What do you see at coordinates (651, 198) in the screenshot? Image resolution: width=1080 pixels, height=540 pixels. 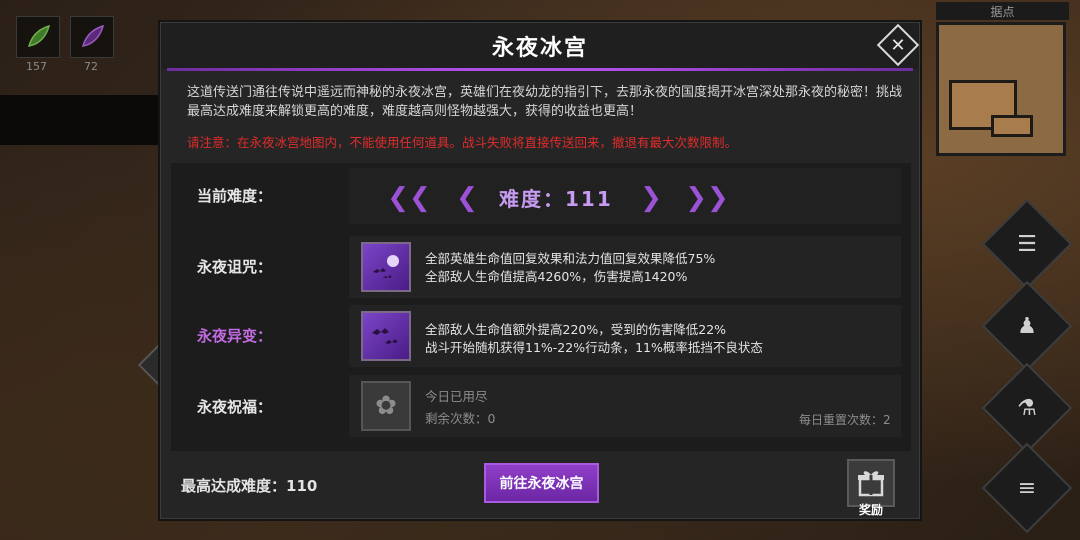 I see `difficulty-increase-button: ❯` at bounding box center [651, 198].